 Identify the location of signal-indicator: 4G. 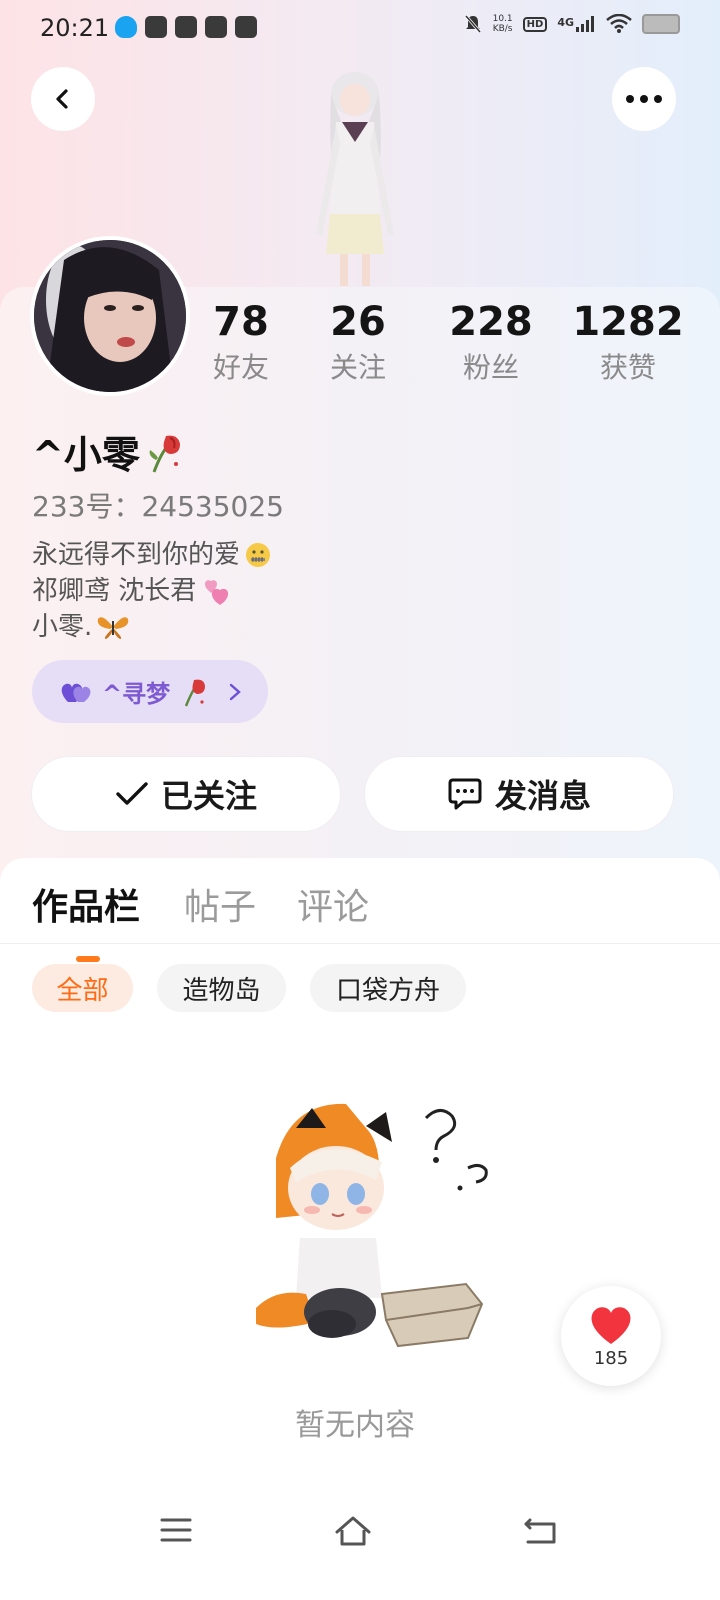
(576, 24).